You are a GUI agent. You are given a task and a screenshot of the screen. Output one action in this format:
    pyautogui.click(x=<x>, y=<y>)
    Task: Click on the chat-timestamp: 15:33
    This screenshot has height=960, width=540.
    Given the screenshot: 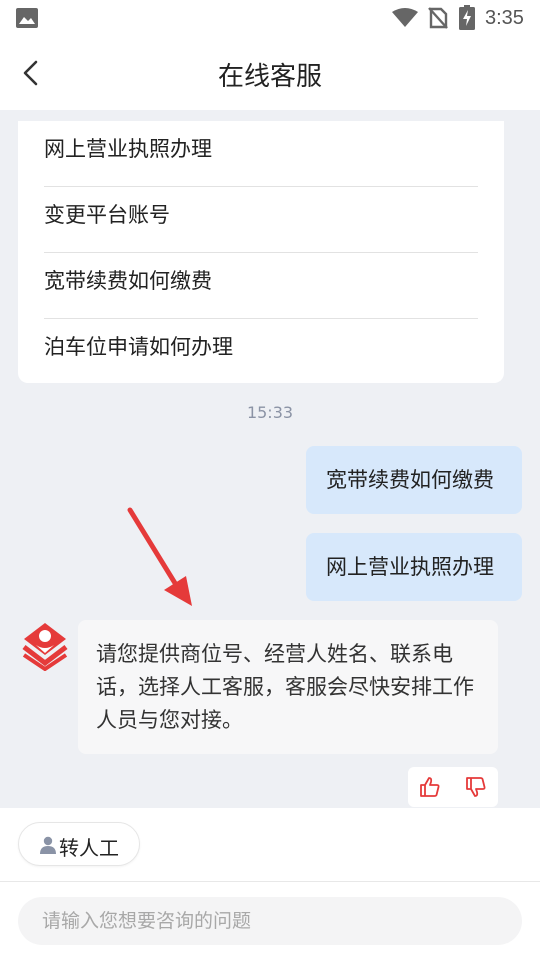 What is the action you would take?
    pyautogui.click(x=270, y=412)
    